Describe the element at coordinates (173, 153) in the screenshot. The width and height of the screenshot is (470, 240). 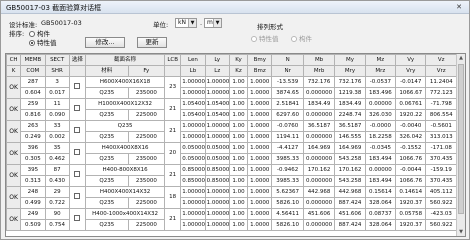
I see `lcb-cell: 20` at that location.